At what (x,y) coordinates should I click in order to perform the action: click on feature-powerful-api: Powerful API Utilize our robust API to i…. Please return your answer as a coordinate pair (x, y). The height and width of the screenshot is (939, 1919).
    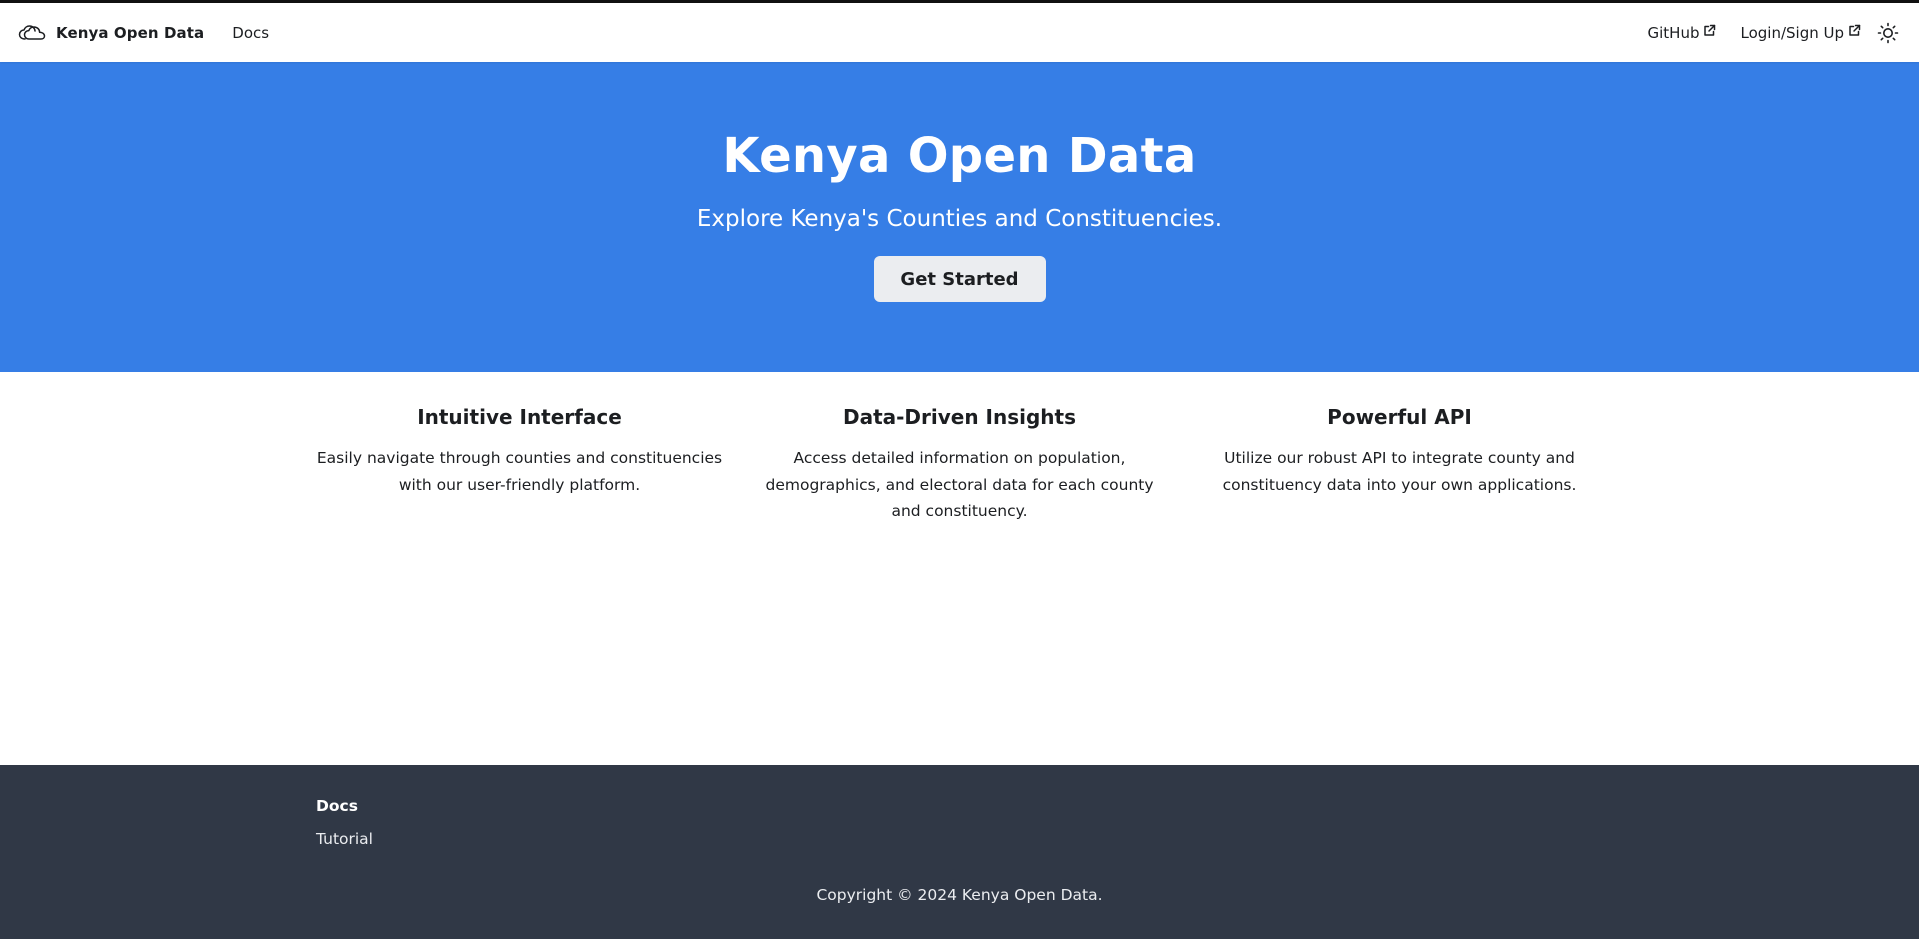
    Looking at the image, I should click on (1400, 585).